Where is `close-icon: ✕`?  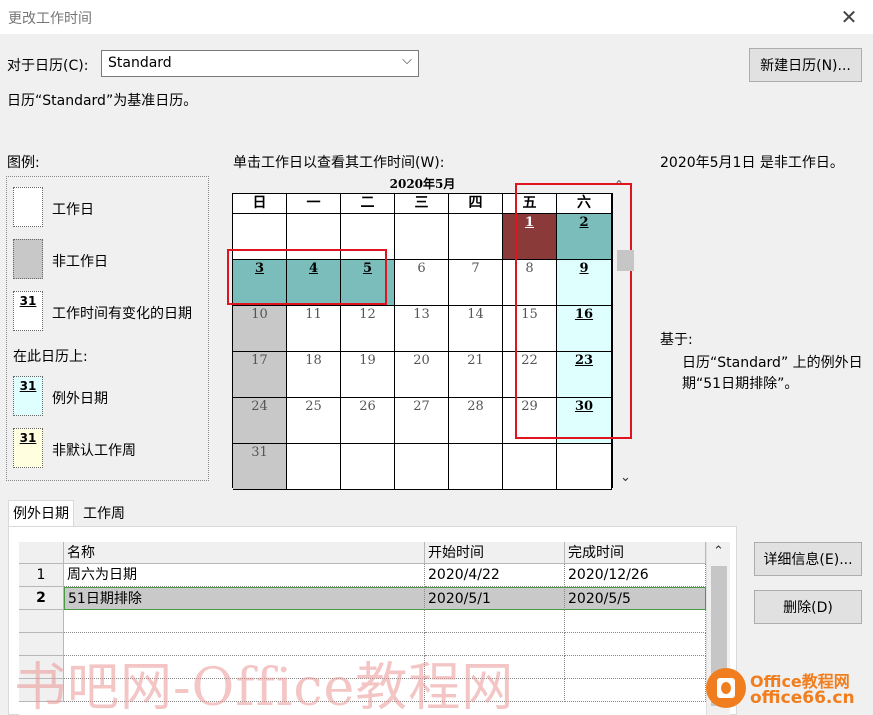
close-icon: ✕ is located at coordinates (849, 17).